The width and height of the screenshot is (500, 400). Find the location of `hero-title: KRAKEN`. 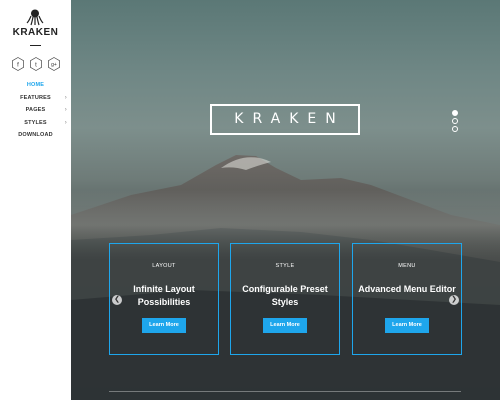

hero-title: KRAKEN is located at coordinates (285, 119).